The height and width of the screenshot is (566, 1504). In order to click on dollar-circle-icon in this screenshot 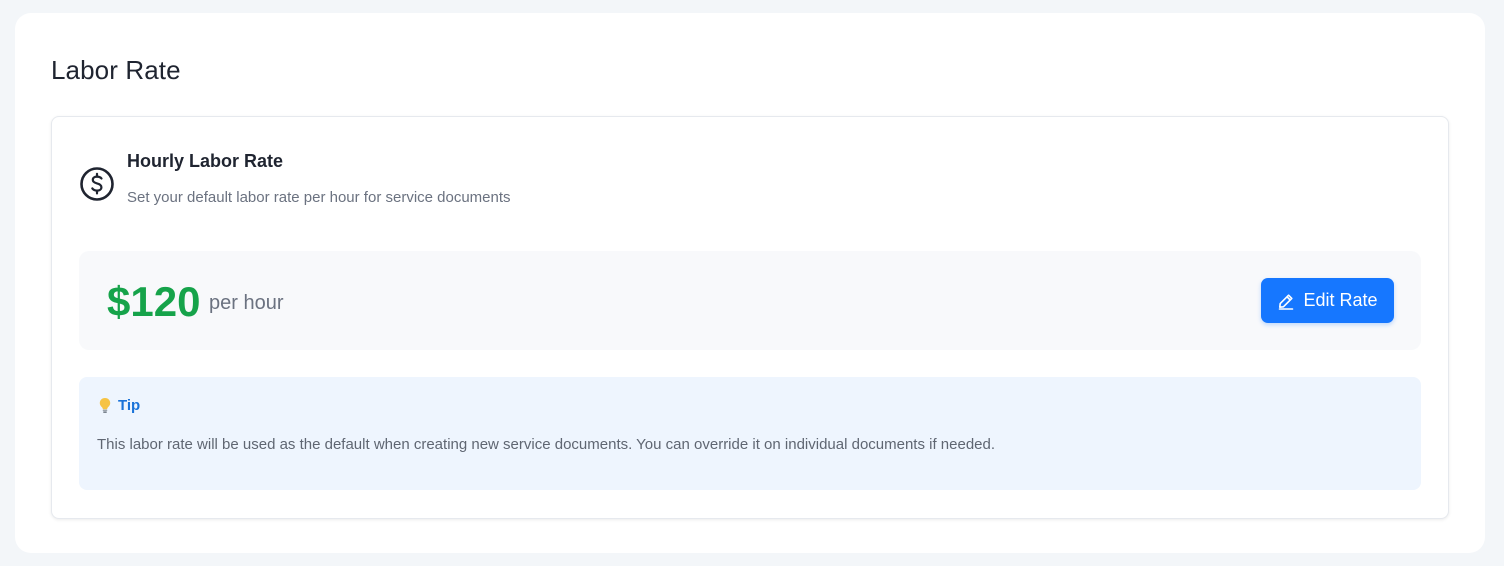, I will do `click(97, 184)`.